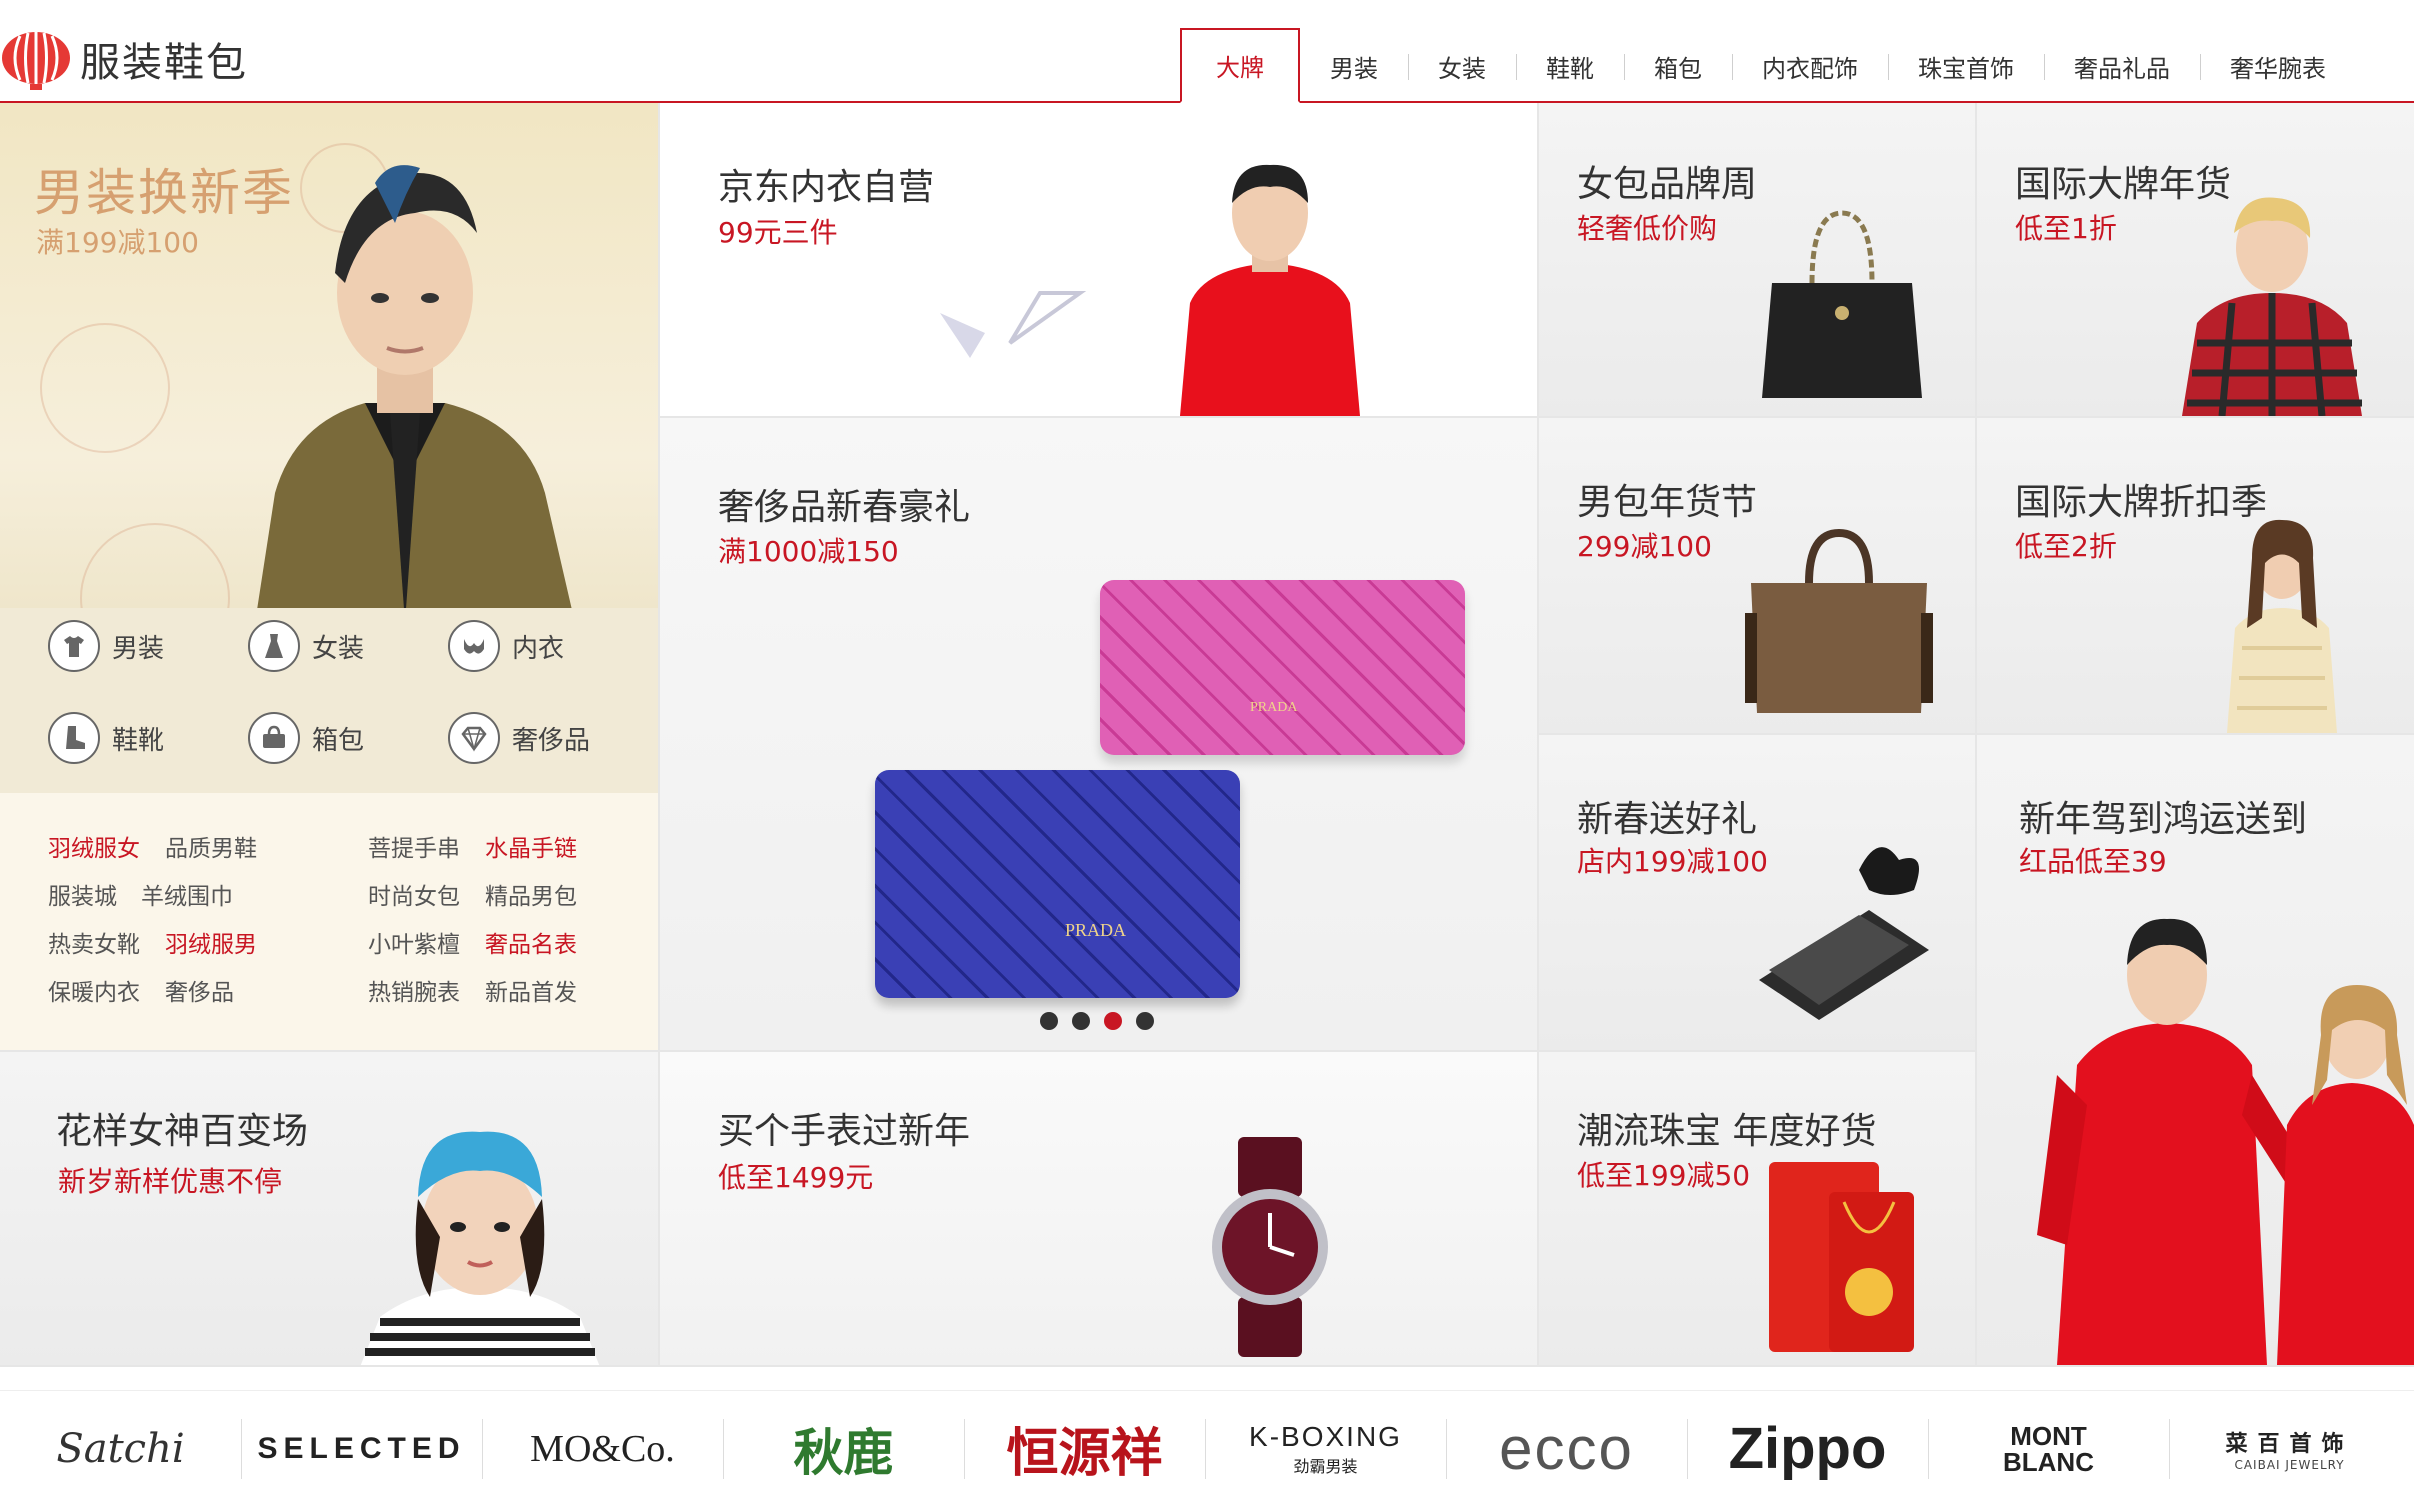 The height and width of the screenshot is (1505, 2414). What do you see at coordinates (2066, 228) in the screenshot?
I see `tile-subtitle: 低至1折` at bounding box center [2066, 228].